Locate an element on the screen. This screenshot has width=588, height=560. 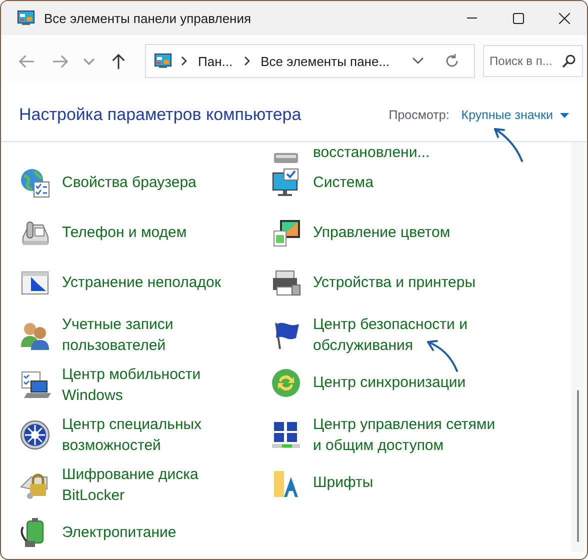
accessibility-icon is located at coordinates (35, 435).